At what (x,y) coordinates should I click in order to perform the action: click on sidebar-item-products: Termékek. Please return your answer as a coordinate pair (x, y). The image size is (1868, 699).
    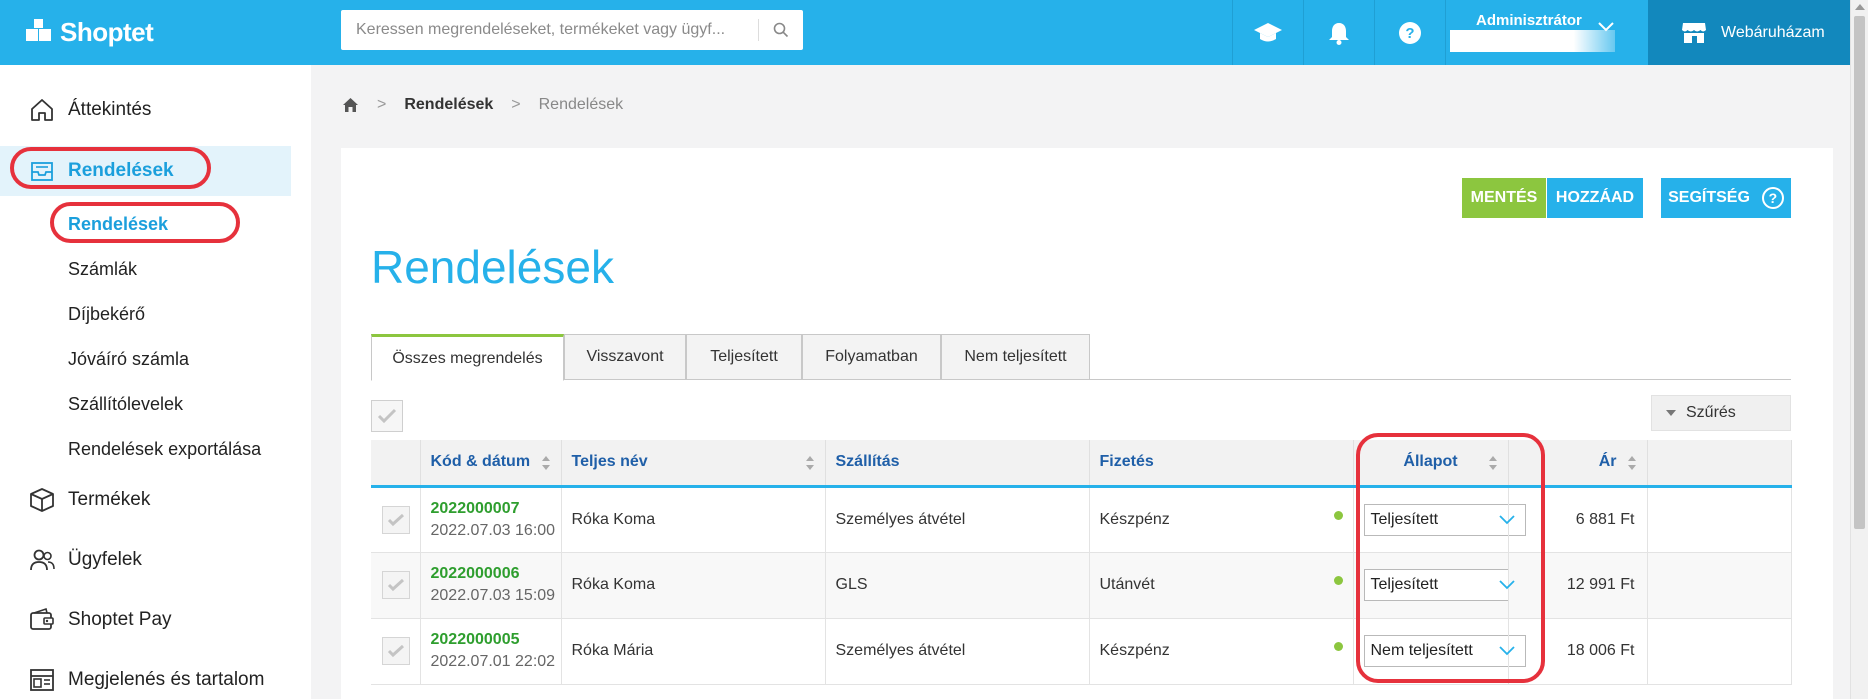
    Looking at the image, I should click on (155, 500).